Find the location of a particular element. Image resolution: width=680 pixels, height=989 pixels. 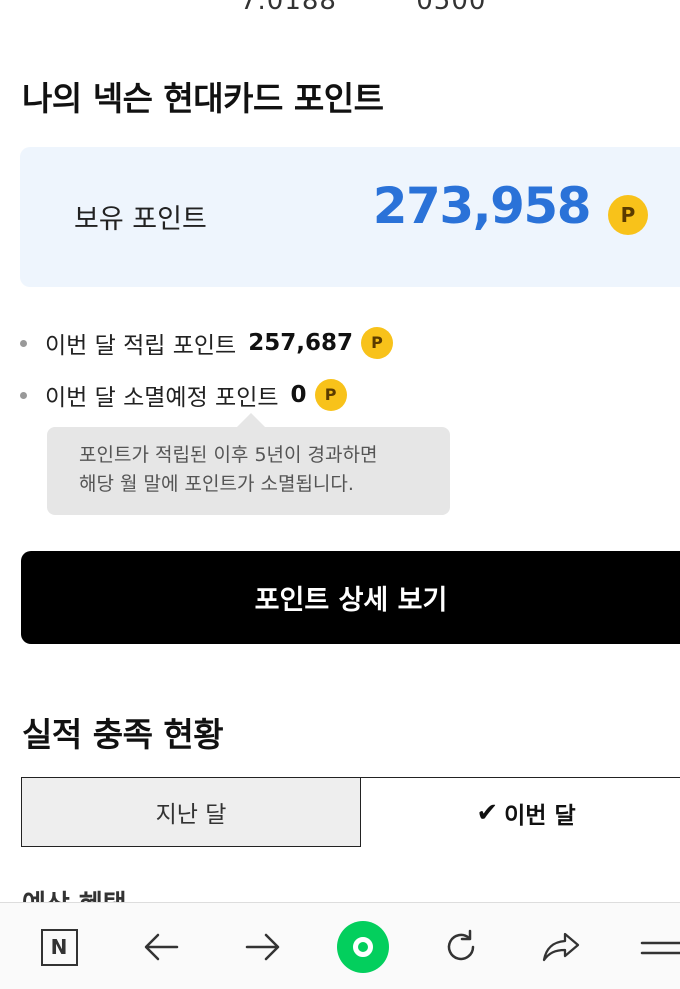

tab-this-month: ✔ 이번 달 is located at coordinates (520, 812).